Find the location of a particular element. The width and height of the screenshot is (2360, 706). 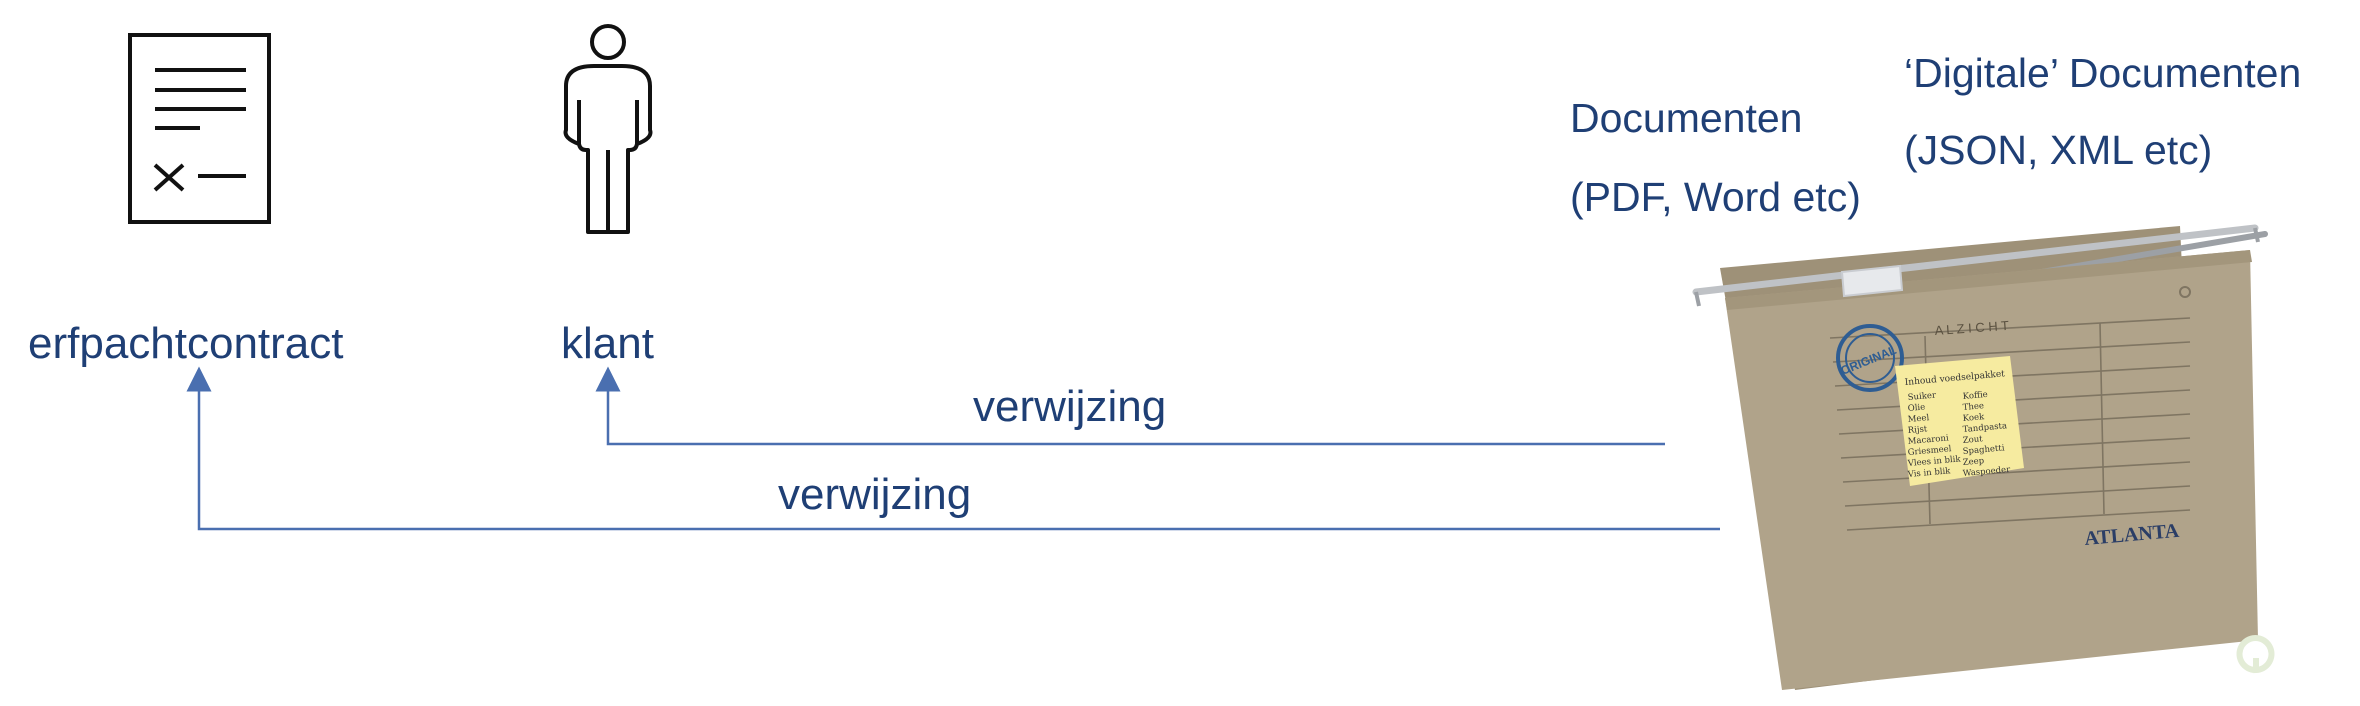

note-item: Rijst is located at coordinates (1917, 430).